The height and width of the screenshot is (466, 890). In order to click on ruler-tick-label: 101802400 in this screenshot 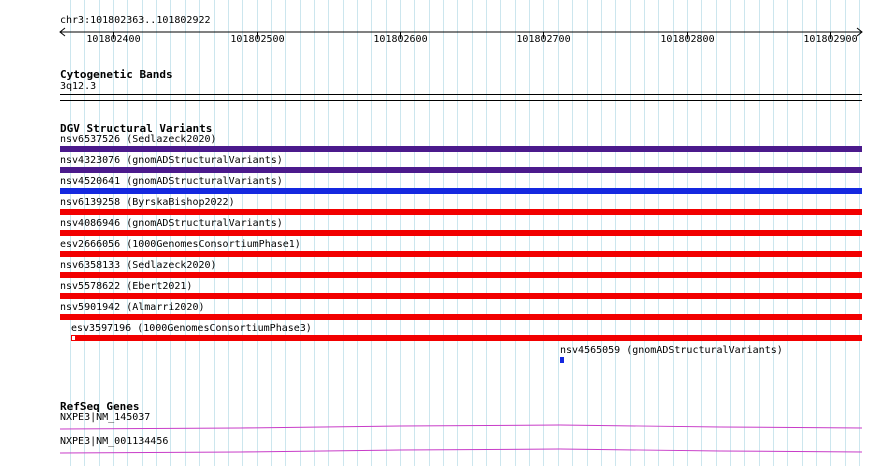, I will do `click(113, 39)`.